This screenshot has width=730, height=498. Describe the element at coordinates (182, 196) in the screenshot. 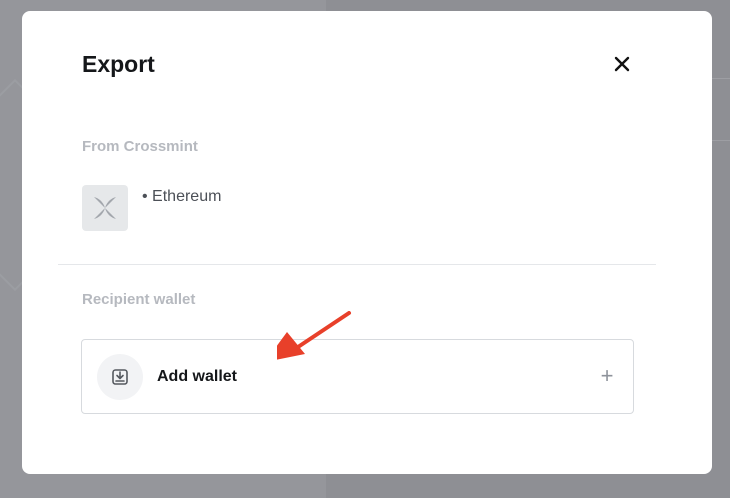

I see `chain-label: • Ethereum` at that location.